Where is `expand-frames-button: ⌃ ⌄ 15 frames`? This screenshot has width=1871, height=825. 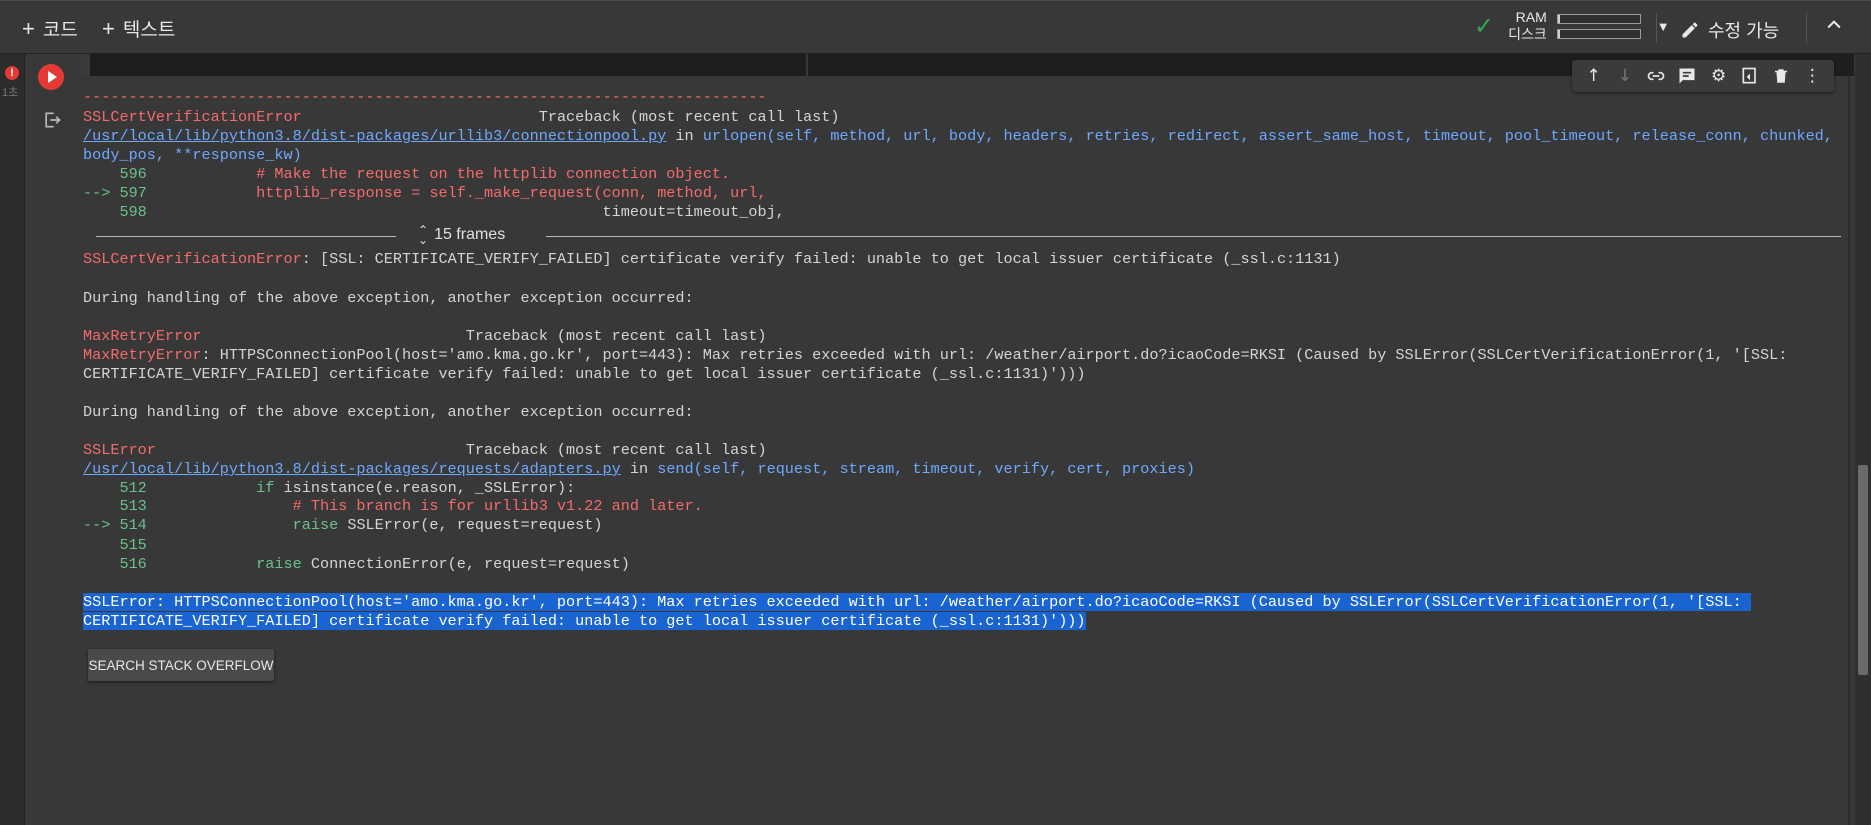
expand-frames-button: ⌃ ⌄ 15 frames is located at coordinates (462, 235).